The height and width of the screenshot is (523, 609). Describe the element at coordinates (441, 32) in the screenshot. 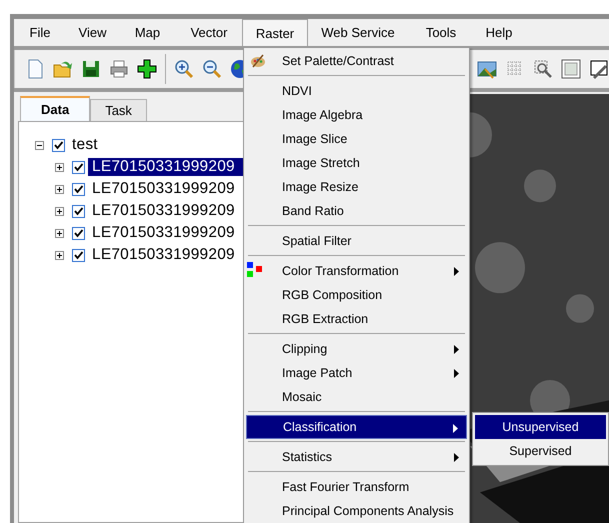

I see `menu-item: Tools` at that location.